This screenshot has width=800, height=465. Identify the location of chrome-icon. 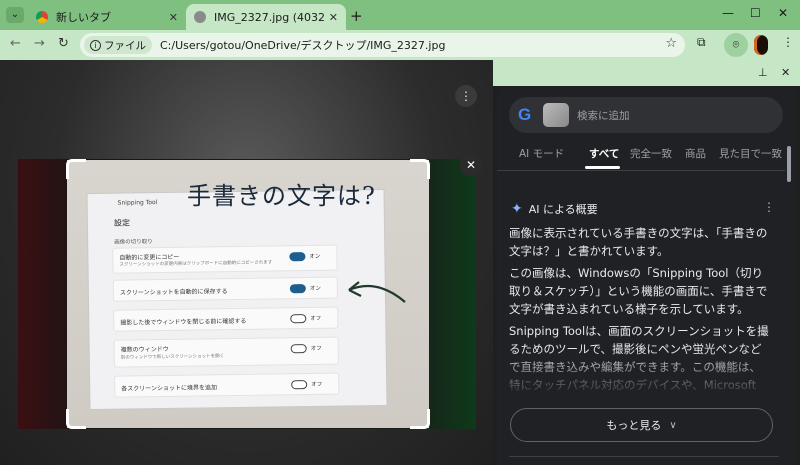
(42, 17).